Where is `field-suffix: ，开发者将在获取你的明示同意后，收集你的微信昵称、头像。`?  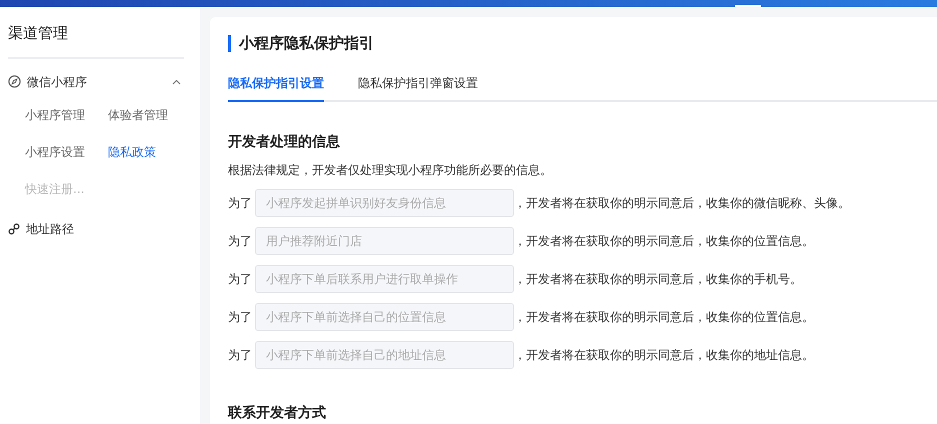
field-suffix: ，开发者将在获取你的明示同意后，收集你的微信昵称、头像。 is located at coordinates (682, 203).